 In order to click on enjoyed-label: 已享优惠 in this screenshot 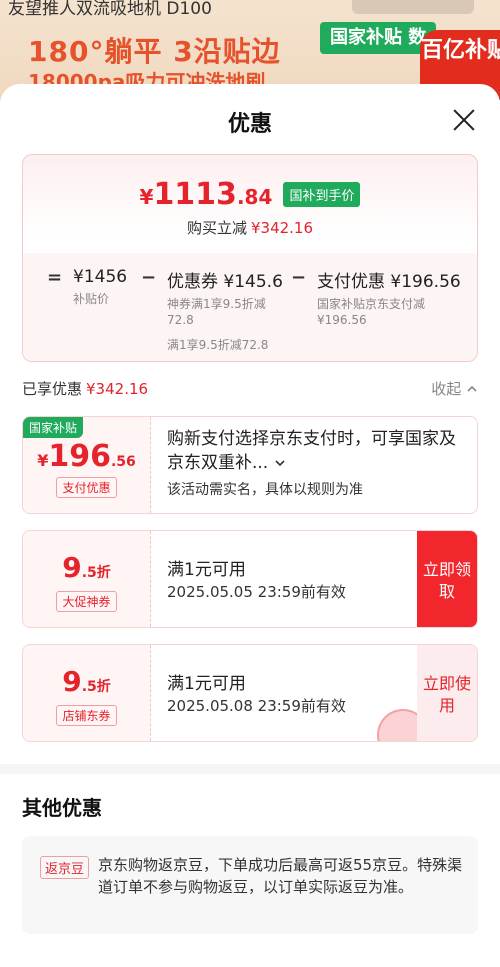, I will do `click(52, 389)`.